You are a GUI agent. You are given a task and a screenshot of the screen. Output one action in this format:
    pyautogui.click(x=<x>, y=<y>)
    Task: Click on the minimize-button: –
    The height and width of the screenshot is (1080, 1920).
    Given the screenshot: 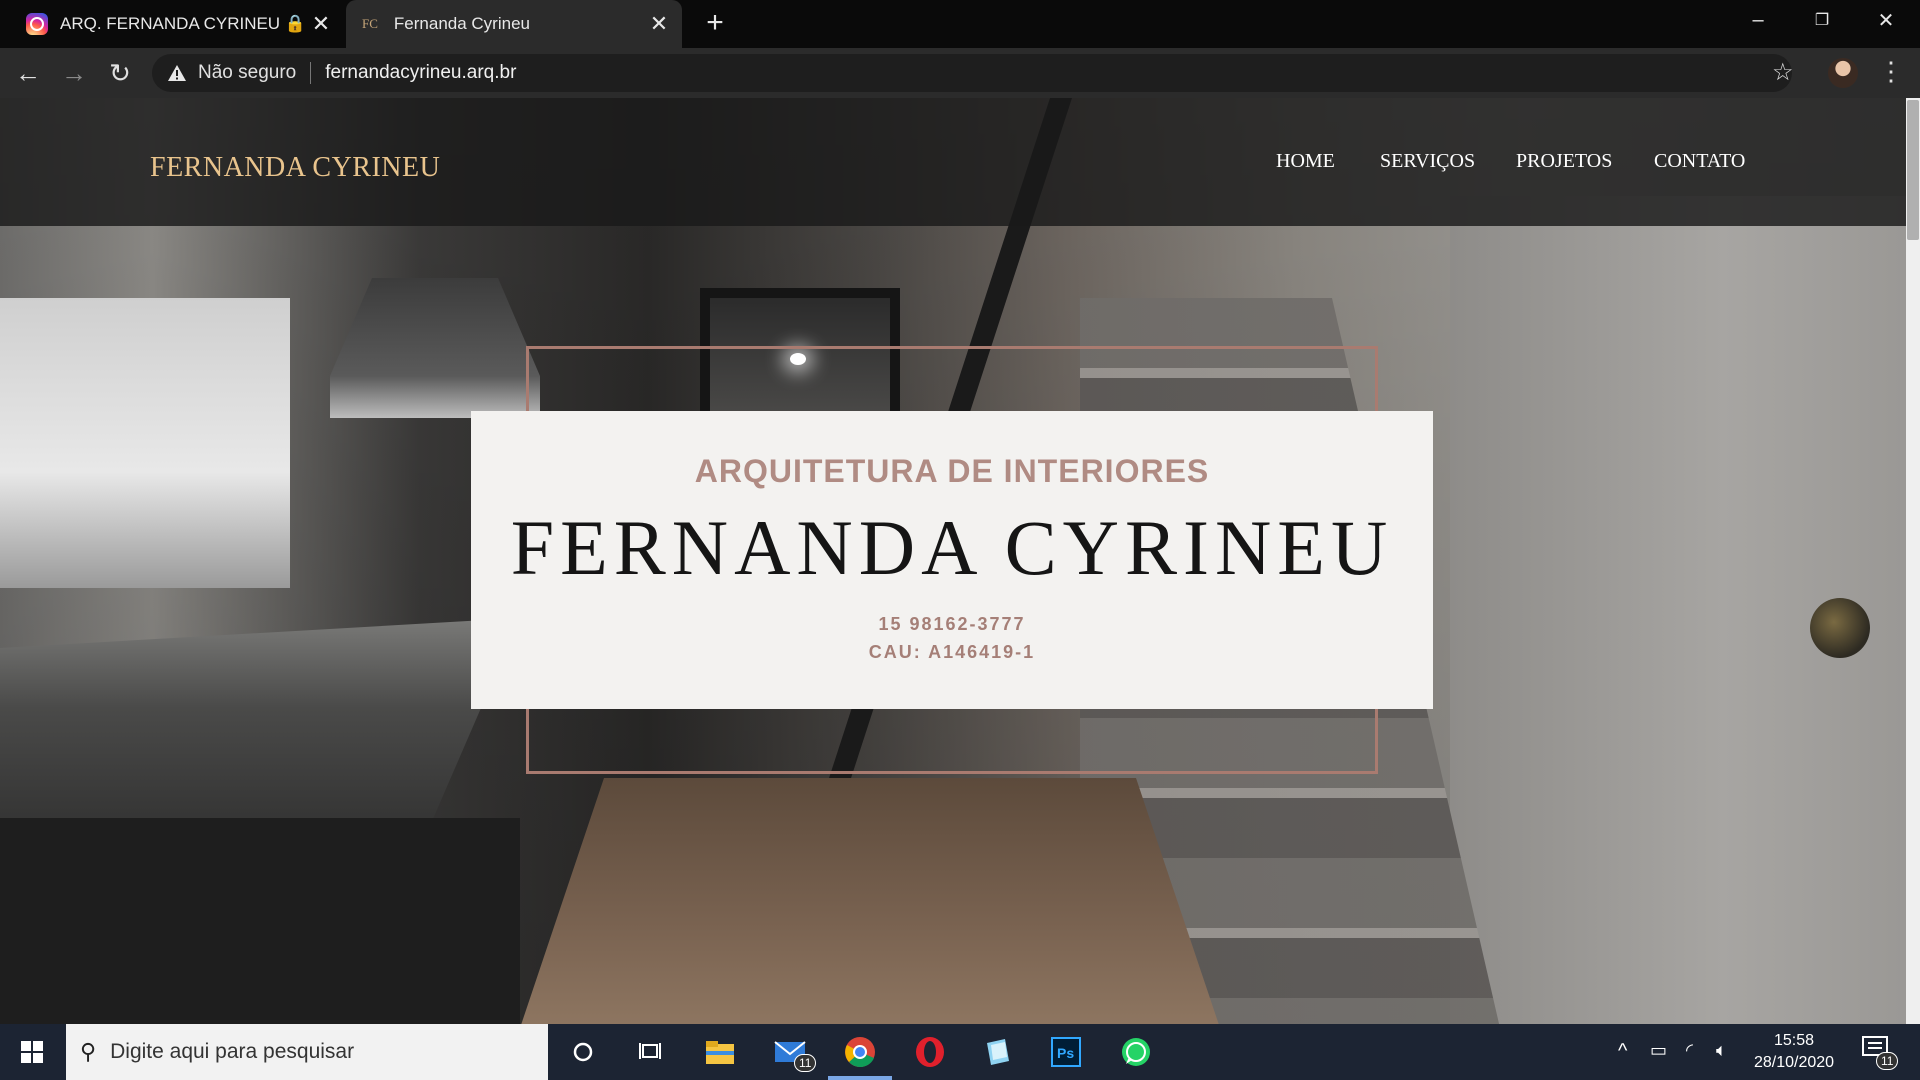 What is the action you would take?
    pyautogui.click(x=1758, y=20)
    